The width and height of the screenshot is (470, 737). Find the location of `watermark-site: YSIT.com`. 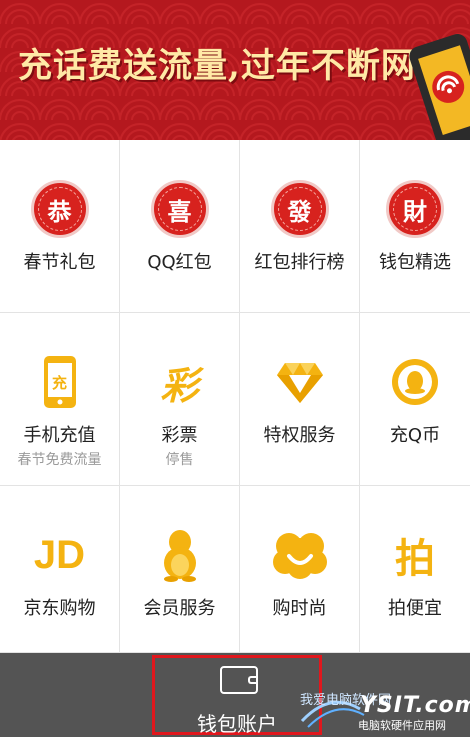

watermark-site: YSIT.com is located at coordinates (415, 705).